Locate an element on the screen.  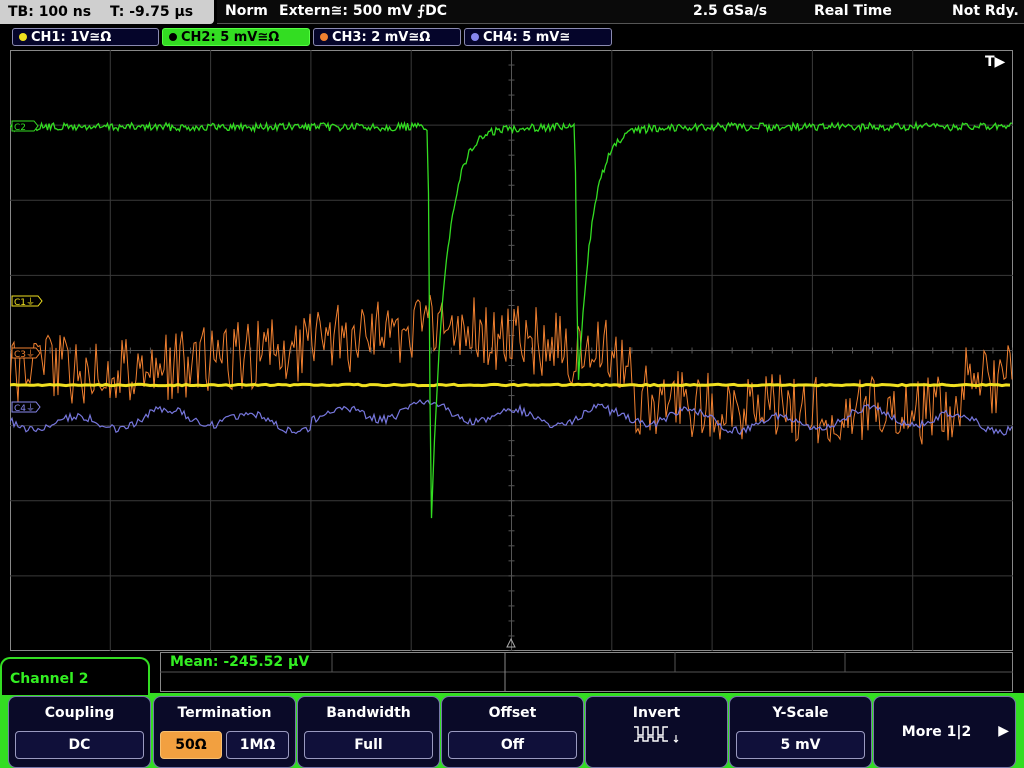
offset-button: Offset Off is located at coordinates (512, 732).